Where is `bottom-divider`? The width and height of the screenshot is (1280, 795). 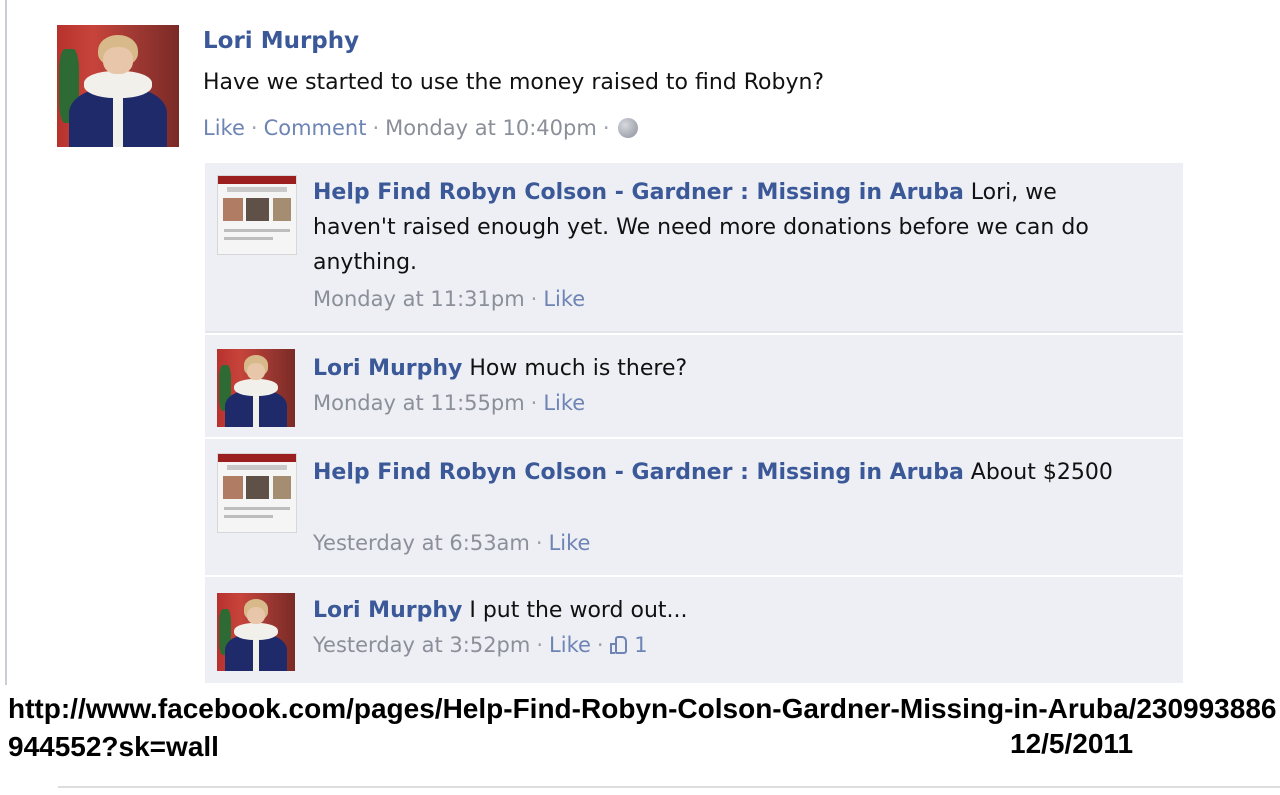 bottom-divider is located at coordinates (669, 787).